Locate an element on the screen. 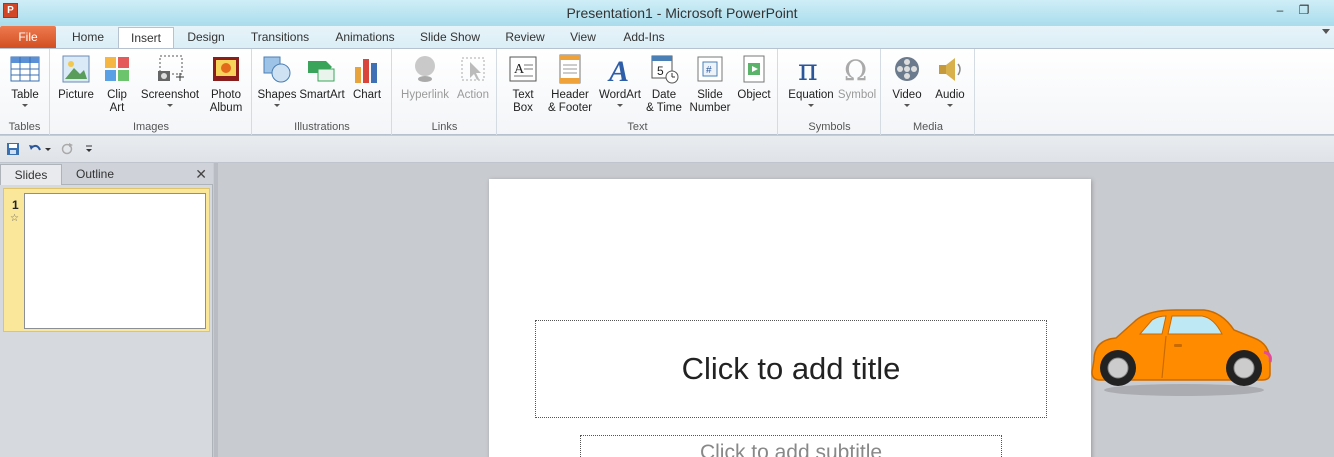 Image resolution: width=1334 pixels, height=457 pixels. quick-access-toolbar is located at coordinates (667, 149).